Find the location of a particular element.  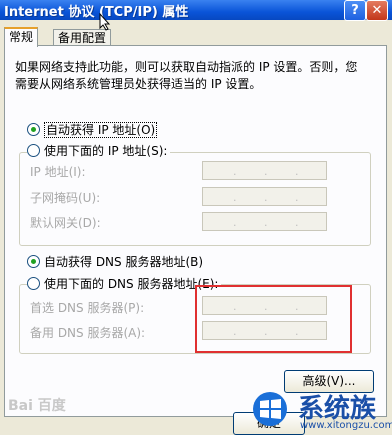

preferred-dns-label: 首选 DNS 服务器(P): is located at coordinates (87, 308).